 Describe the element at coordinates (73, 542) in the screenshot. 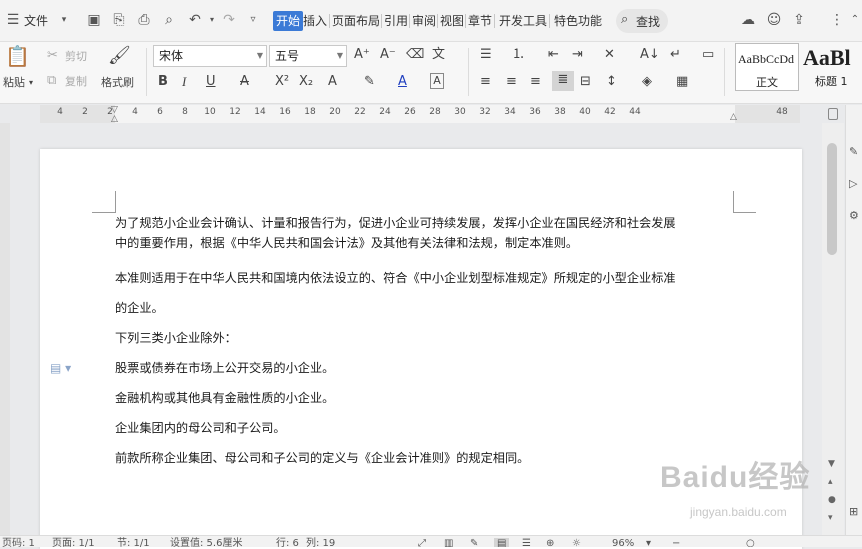

I see `status-page: 页面: 1/1` at that location.